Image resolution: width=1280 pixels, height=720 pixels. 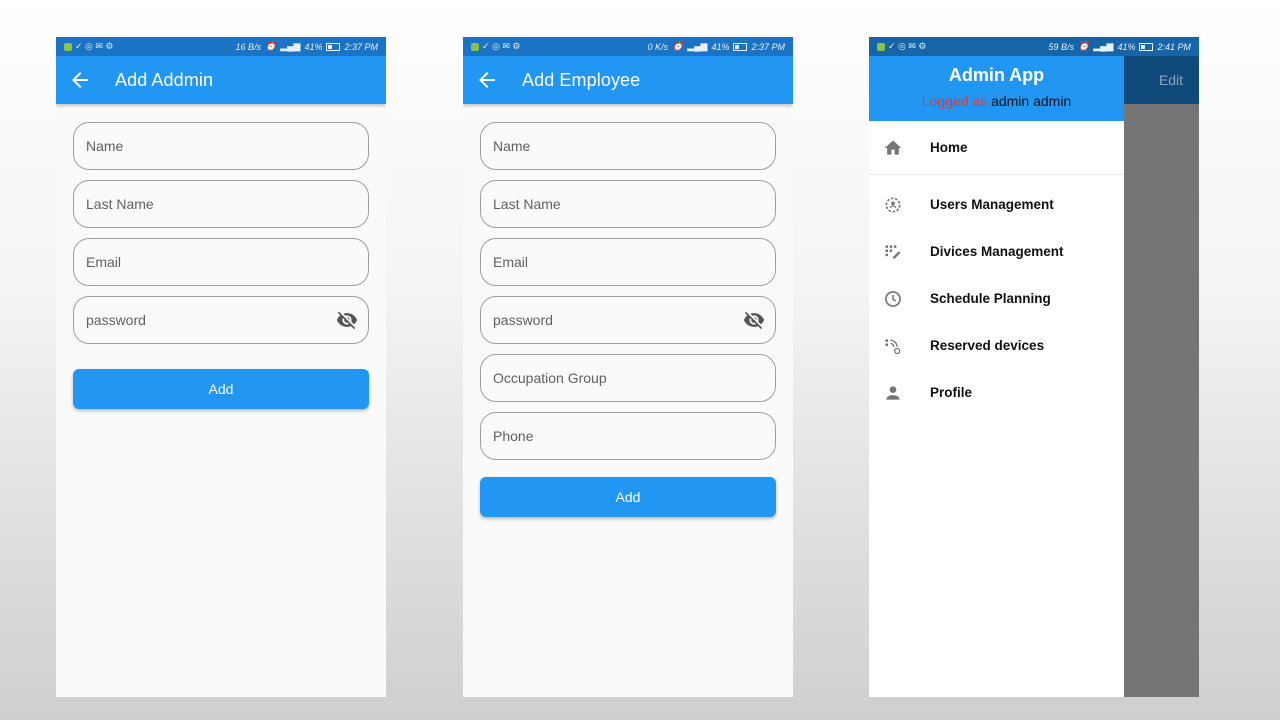 I want to click on person-icon, so click(x=893, y=392).